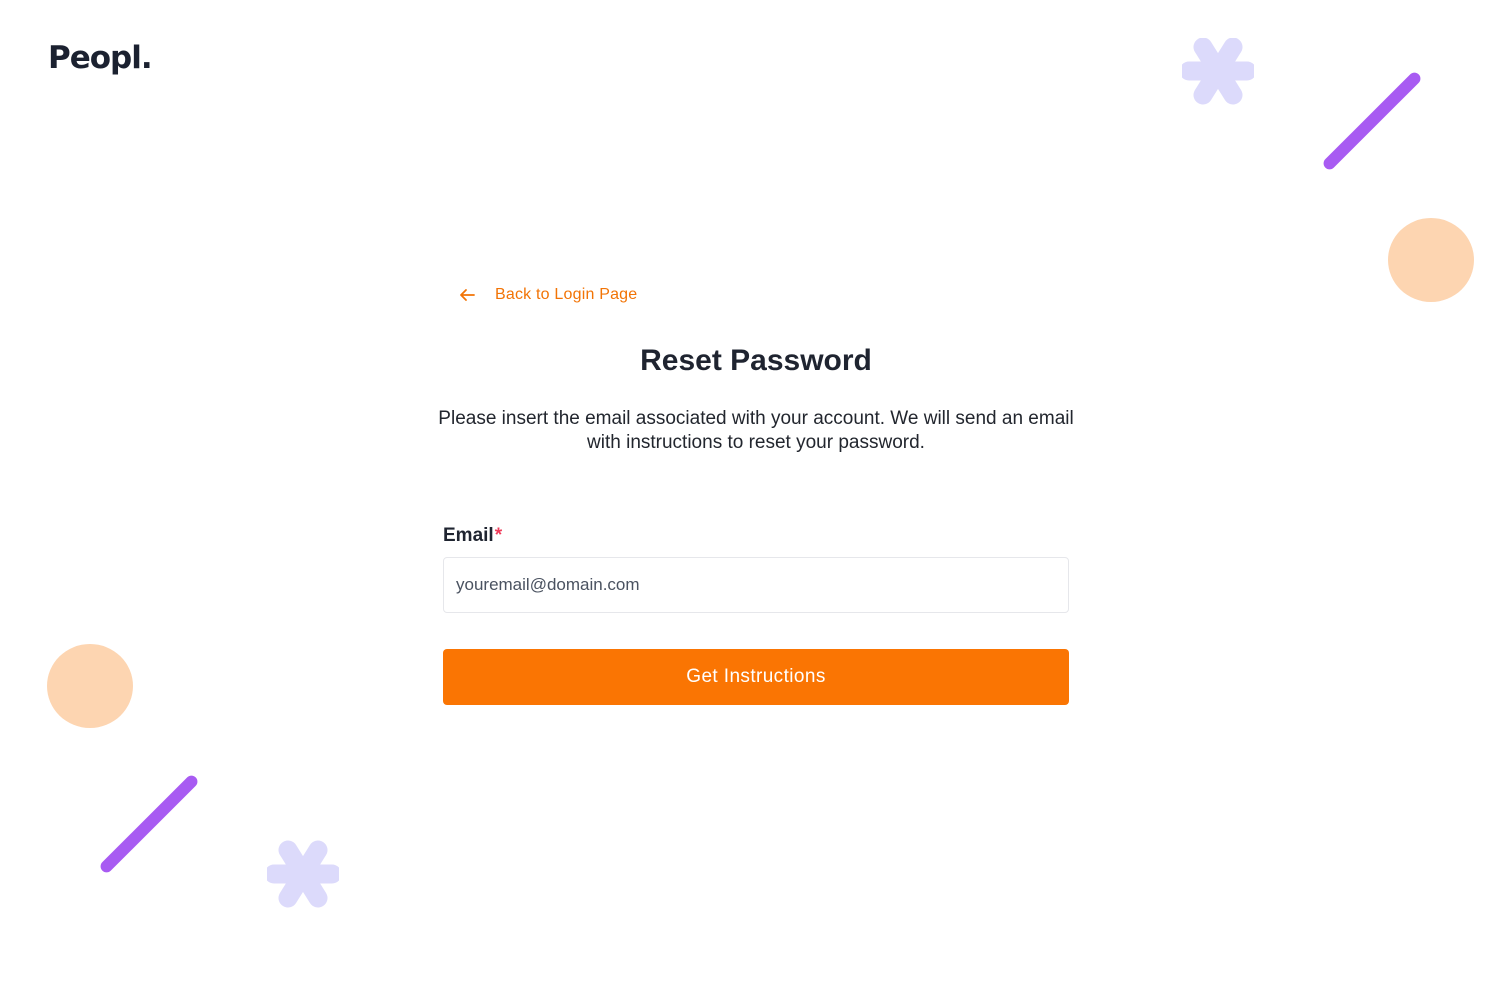  I want to click on peach-circle-decoration-left, so click(90, 686).